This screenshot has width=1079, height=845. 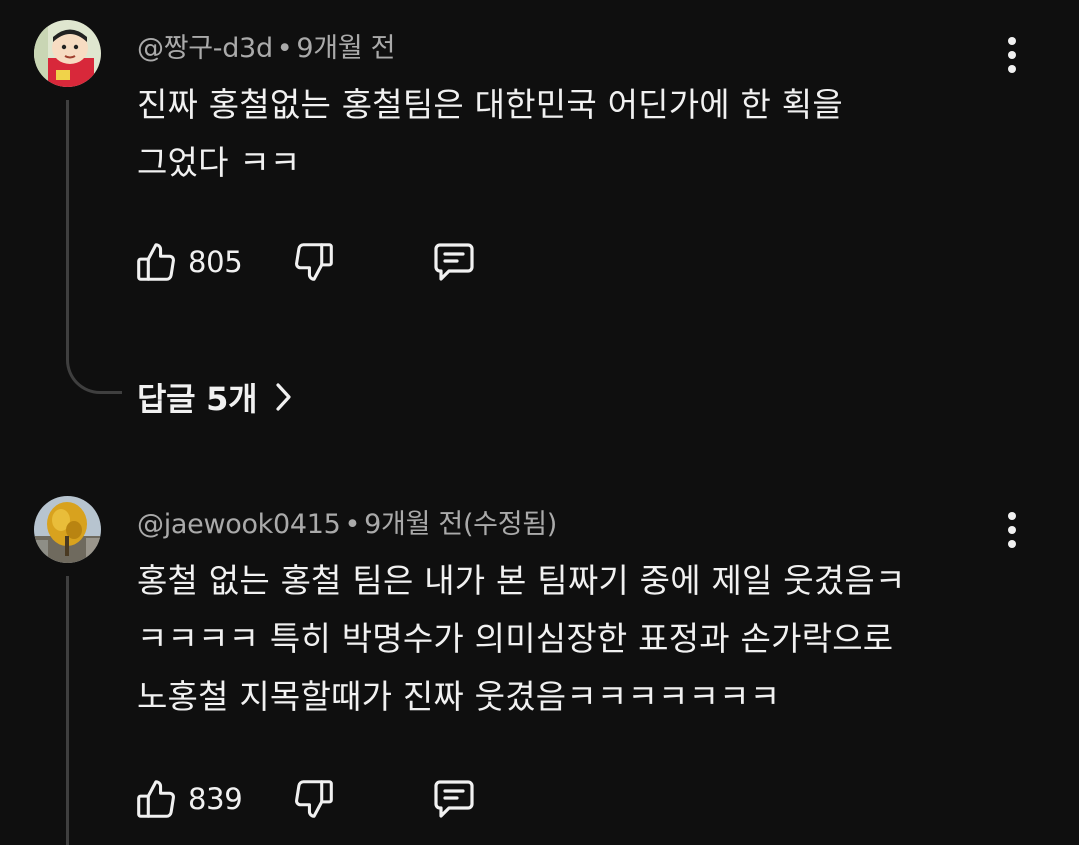 What do you see at coordinates (283, 397) in the screenshot?
I see `chevron-right-icon` at bounding box center [283, 397].